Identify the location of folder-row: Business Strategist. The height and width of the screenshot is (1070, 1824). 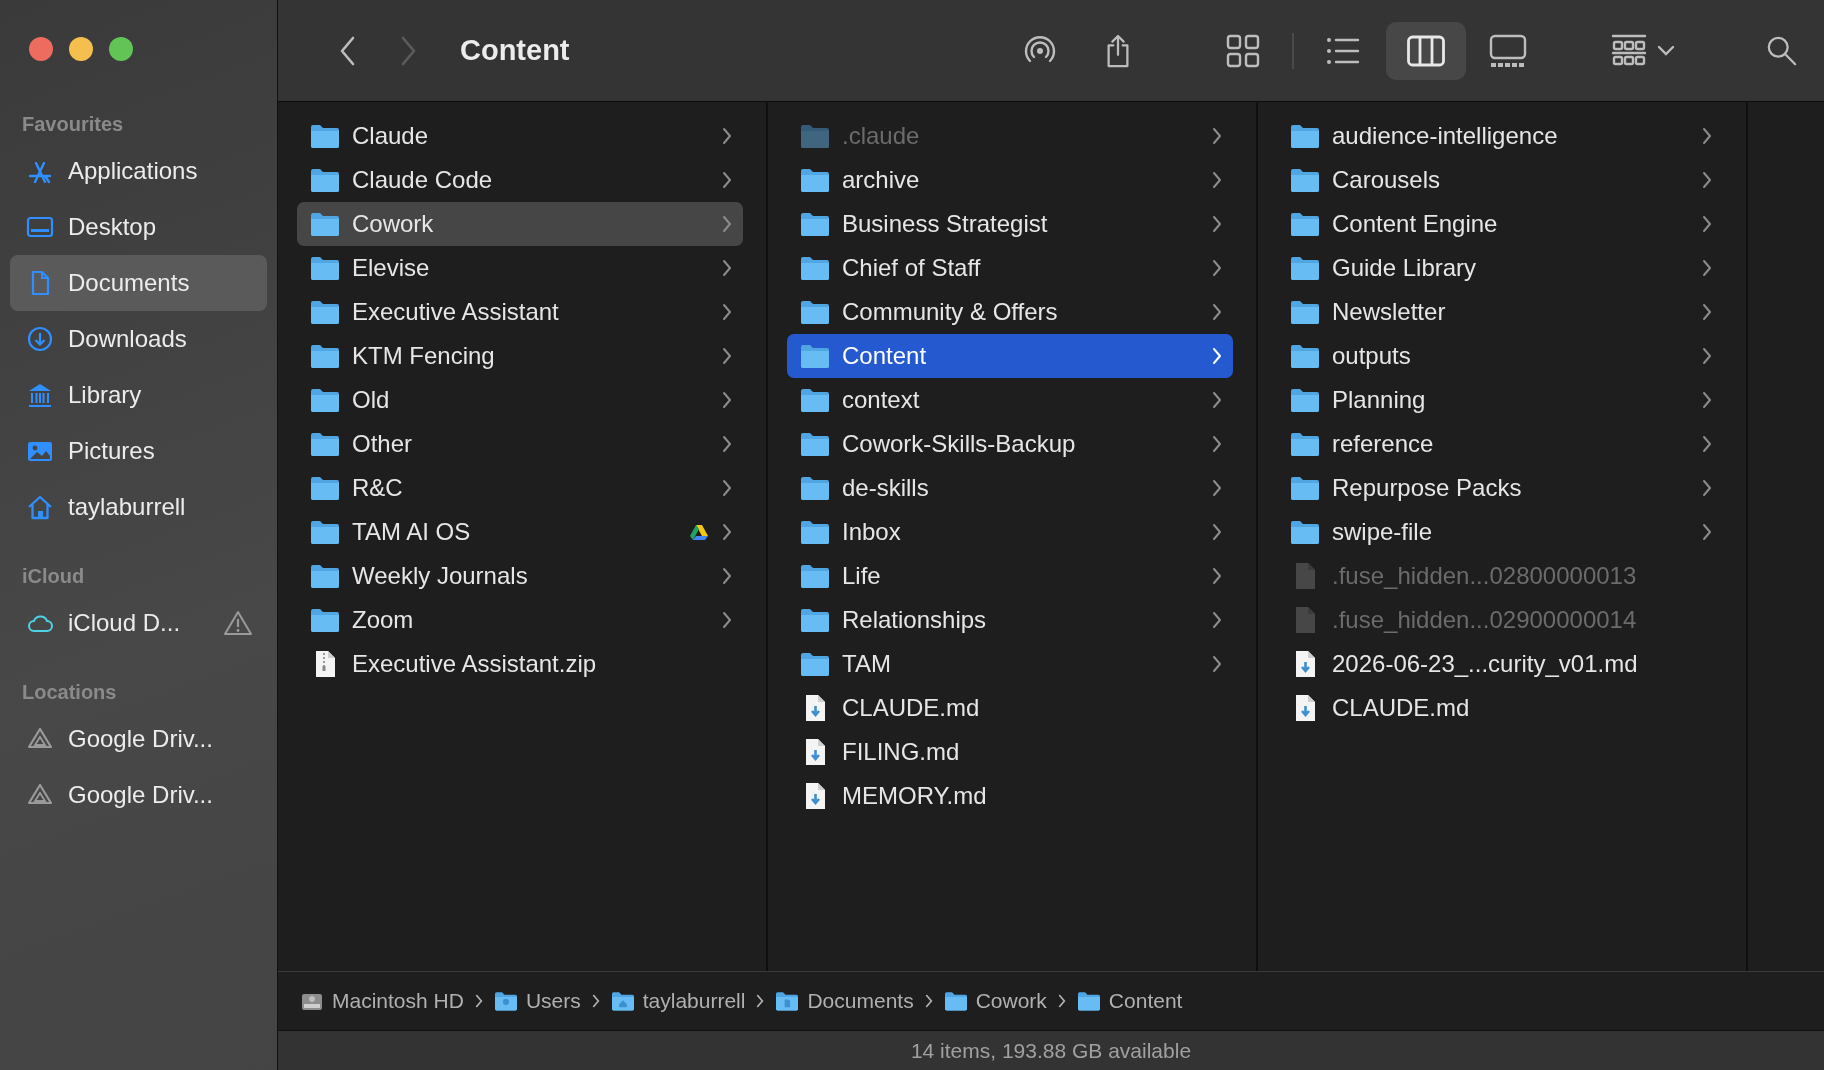
(1010, 224).